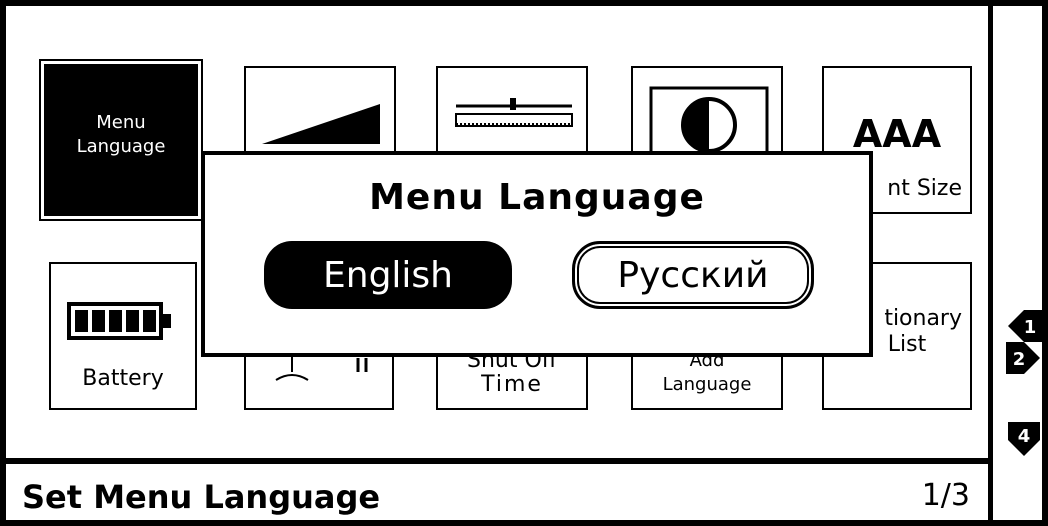 The height and width of the screenshot is (526, 1048). I want to click on svg-text: 2, so click(1019, 359).